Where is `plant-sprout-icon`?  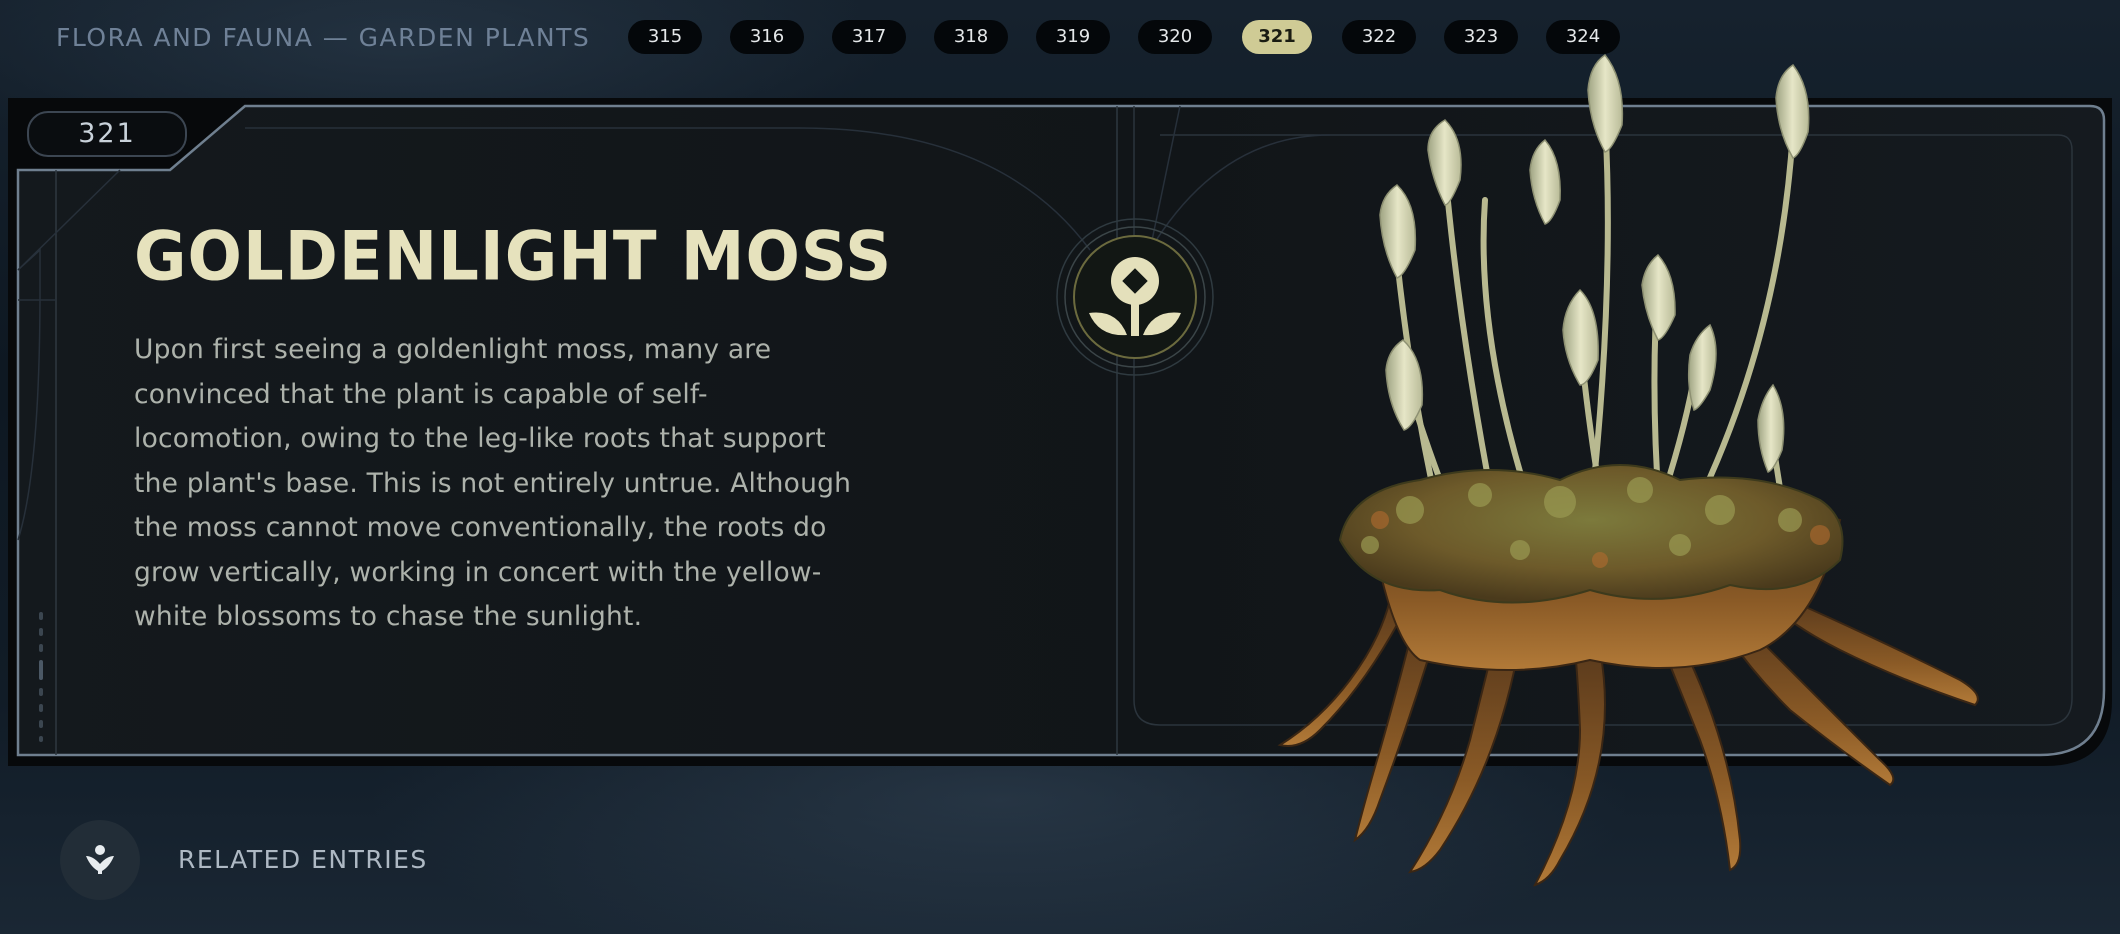
plant-sprout-icon is located at coordinates (1135, 297).